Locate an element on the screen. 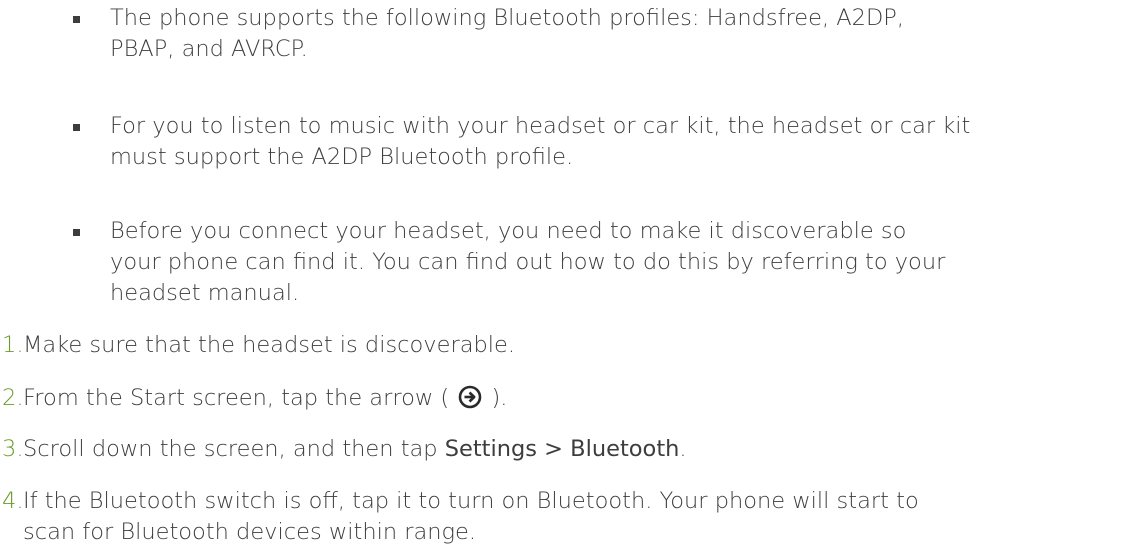 This screenshot has width=1127, height=548. step-text-before: Scroll down the screen, and then tap is located at coordinates (234, 449).